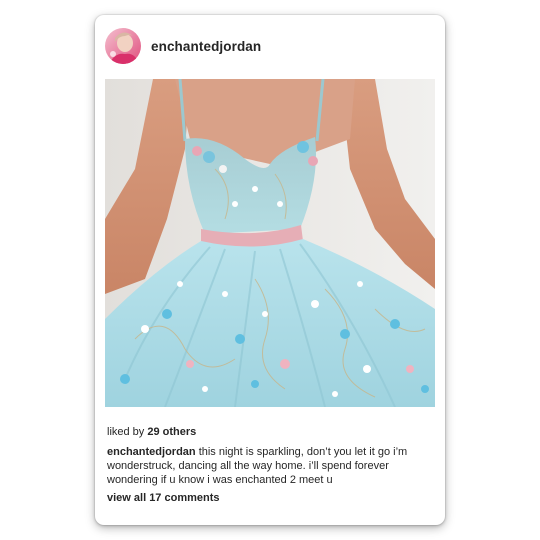 The width and height of the screenshot is (540, 540). What do you see at coordinates (151, 452) in the screenshot?
I see `caption-username: enchantedjordan` at bounding box center [151, 452].